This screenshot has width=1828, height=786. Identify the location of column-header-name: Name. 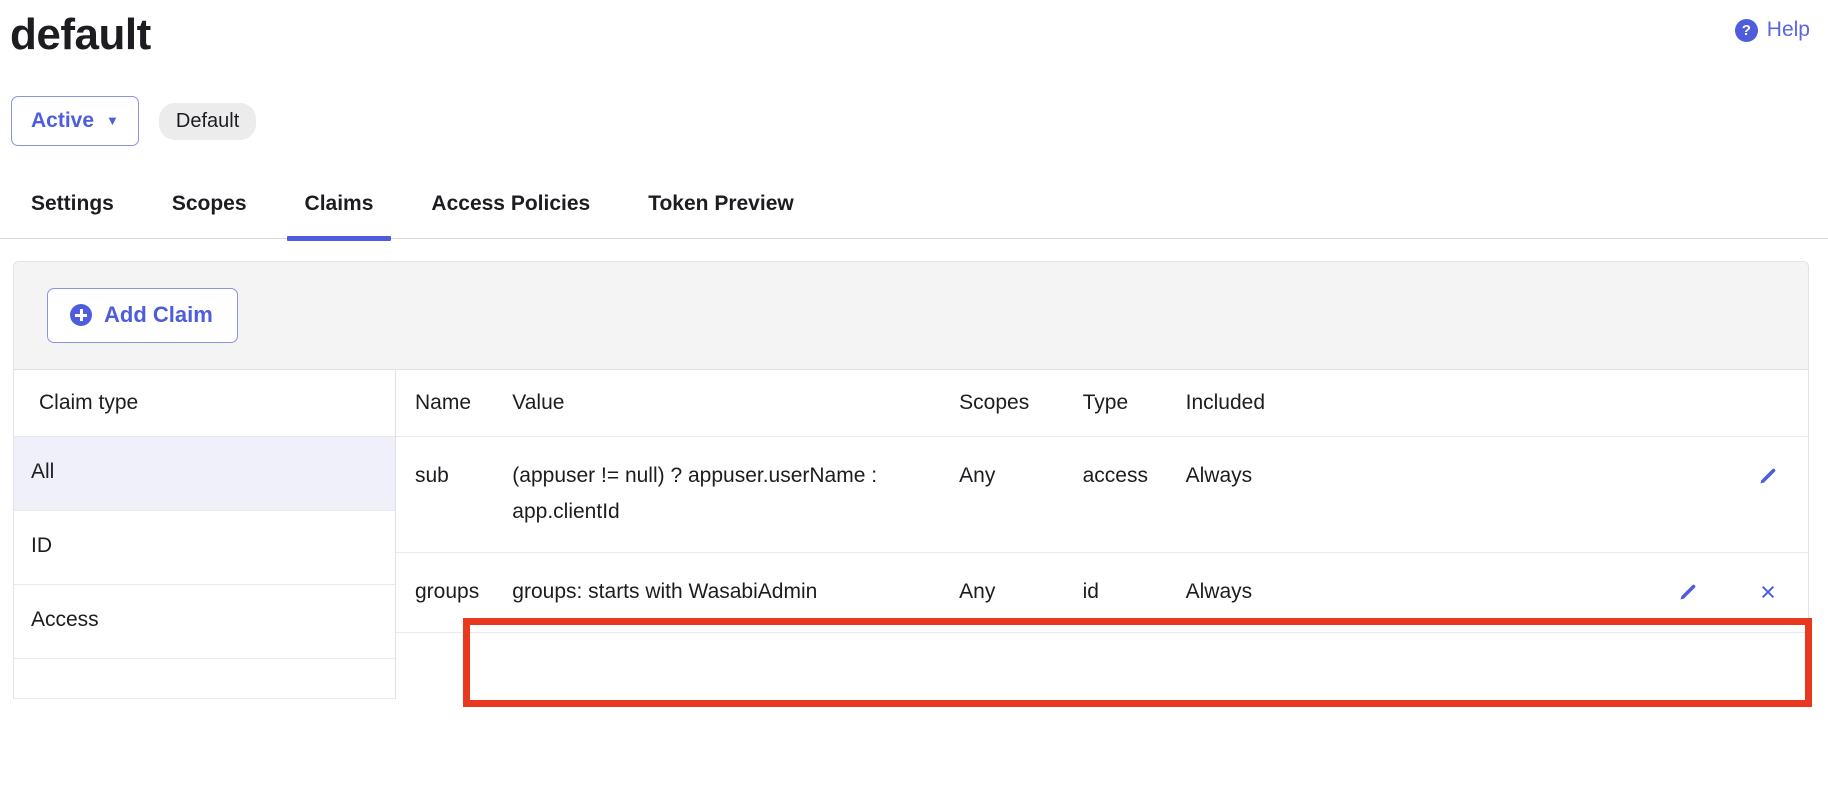
(454, 403).